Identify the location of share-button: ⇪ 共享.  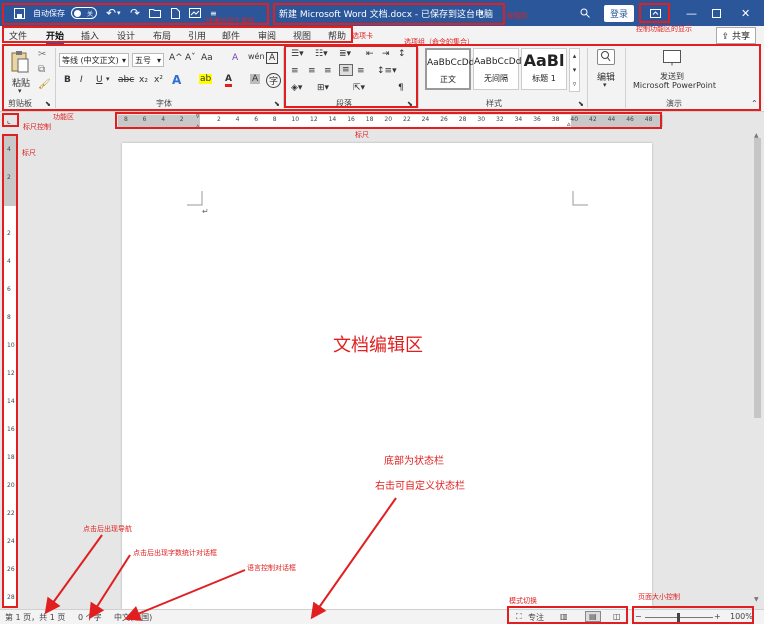
(735, 35).